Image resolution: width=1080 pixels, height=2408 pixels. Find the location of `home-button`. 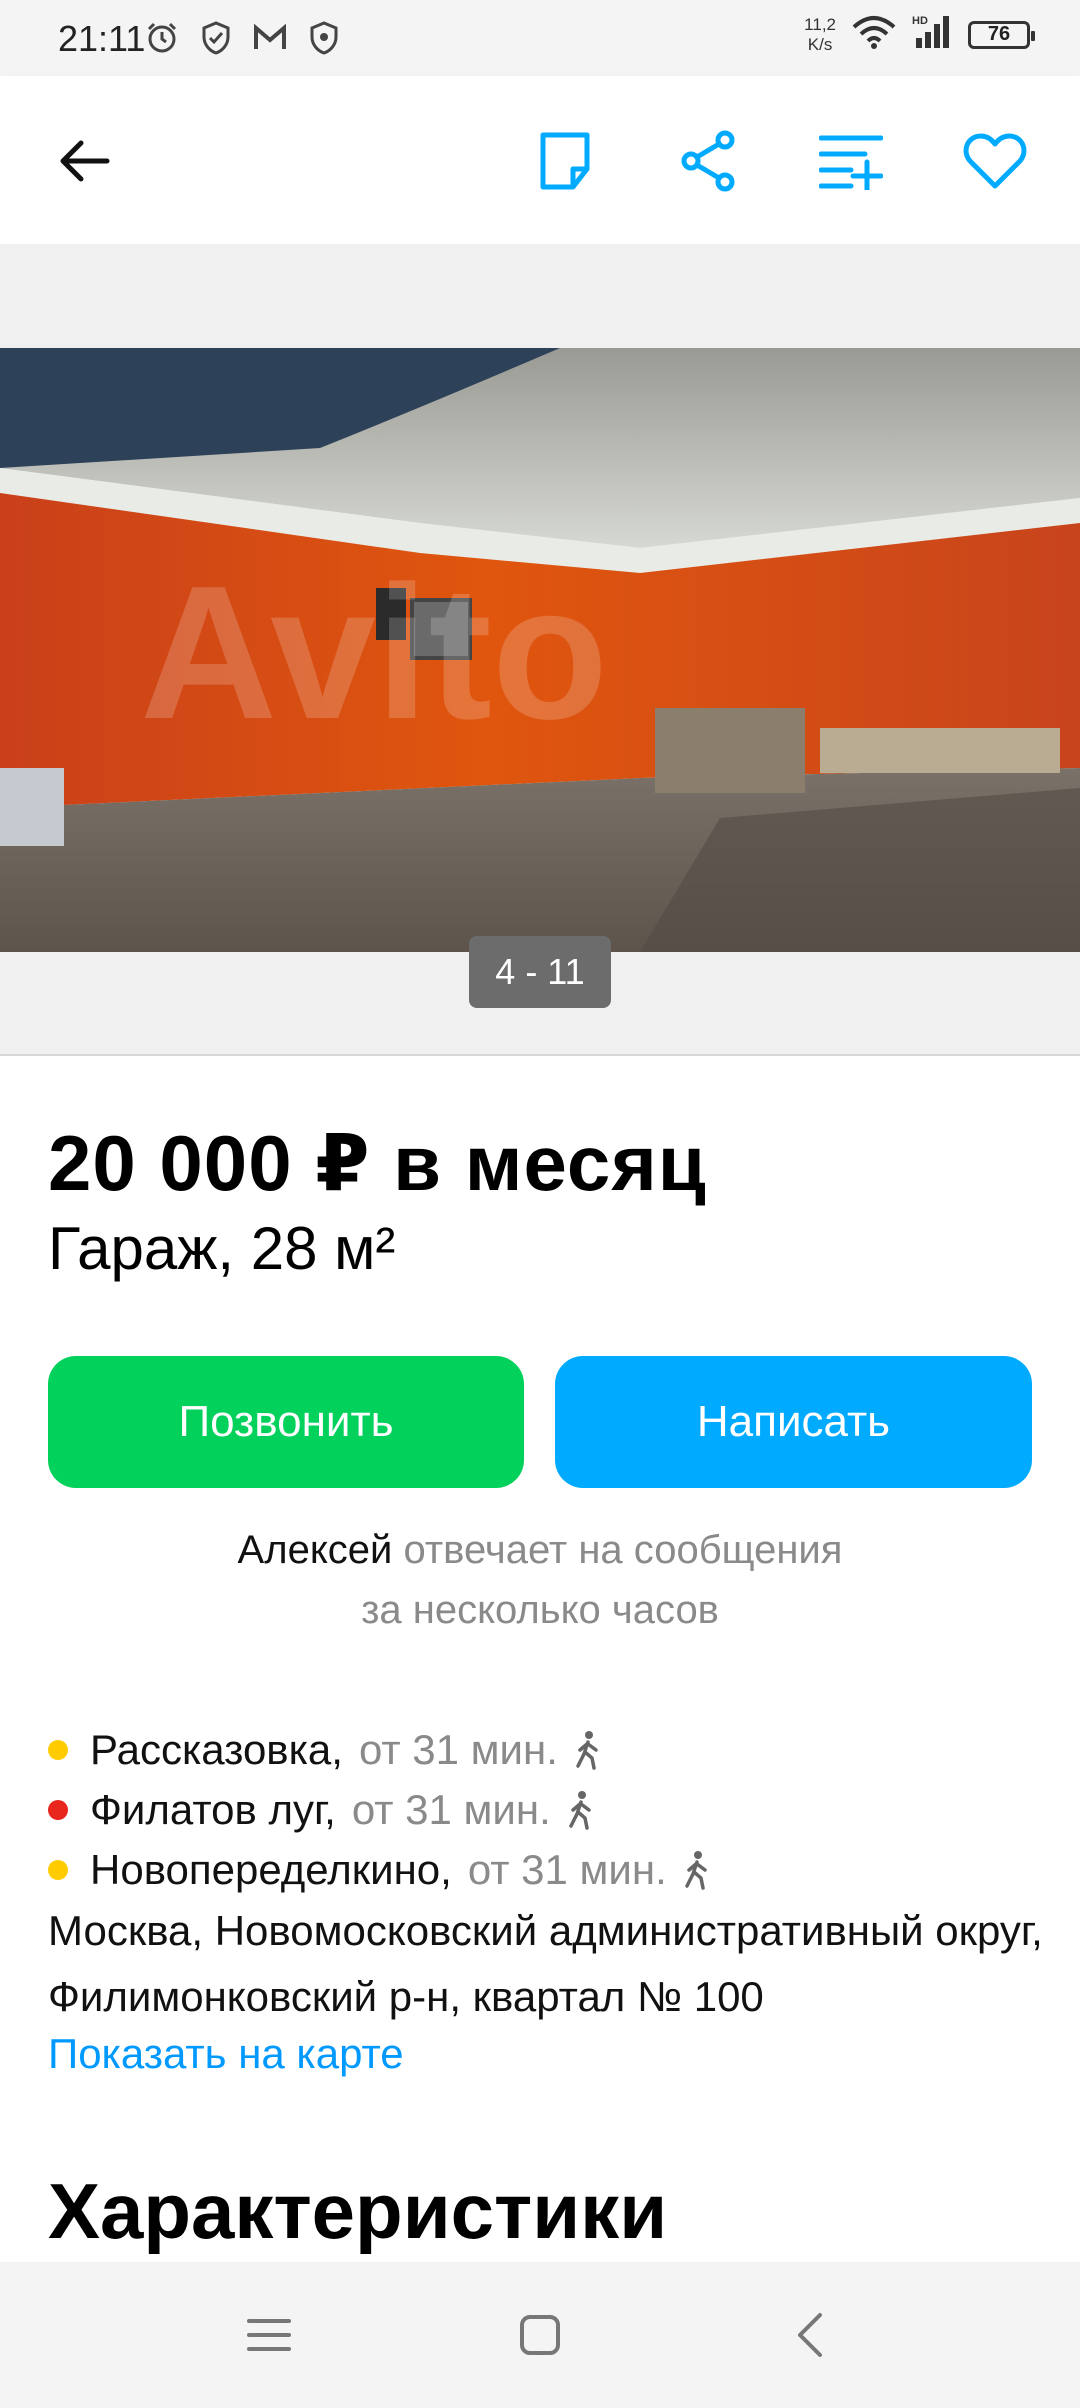

home-button is located at coordinates (540, 2335).